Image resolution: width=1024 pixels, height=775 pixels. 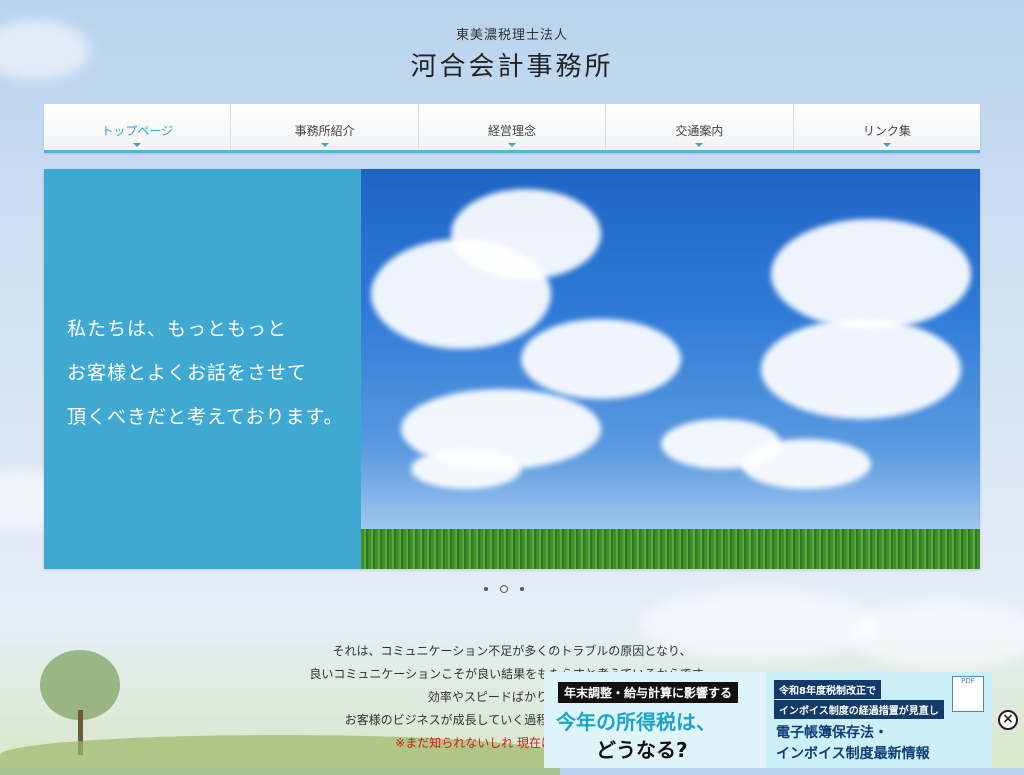 What do you see at coordinates (324, 131) in the screenshot?
I see `nav-item-label: 事務所紹介` at bounding box center [324, 131].